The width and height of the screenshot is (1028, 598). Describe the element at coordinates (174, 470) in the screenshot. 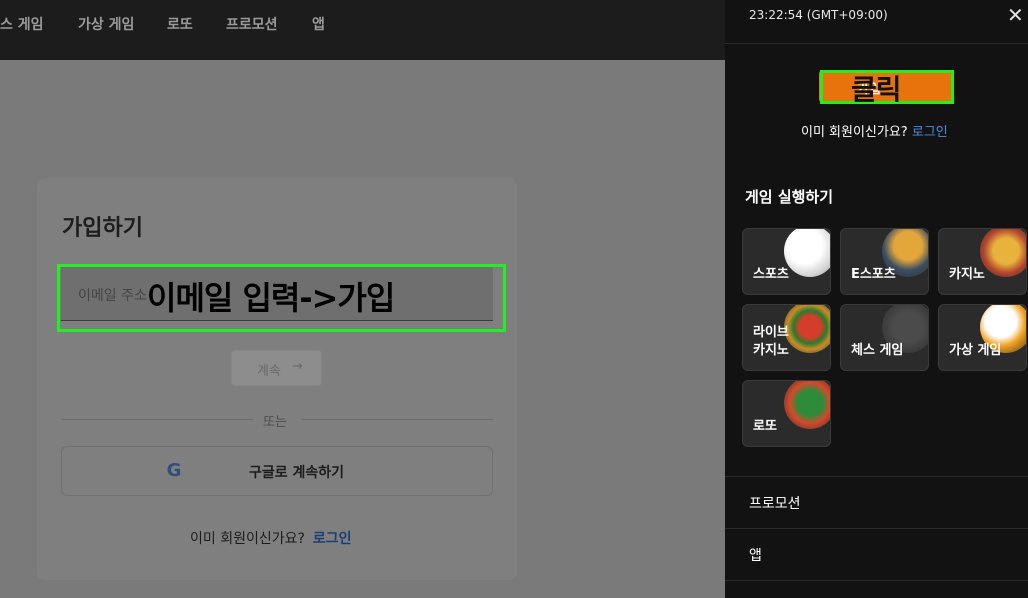

I see `google-icon: G` at that location.